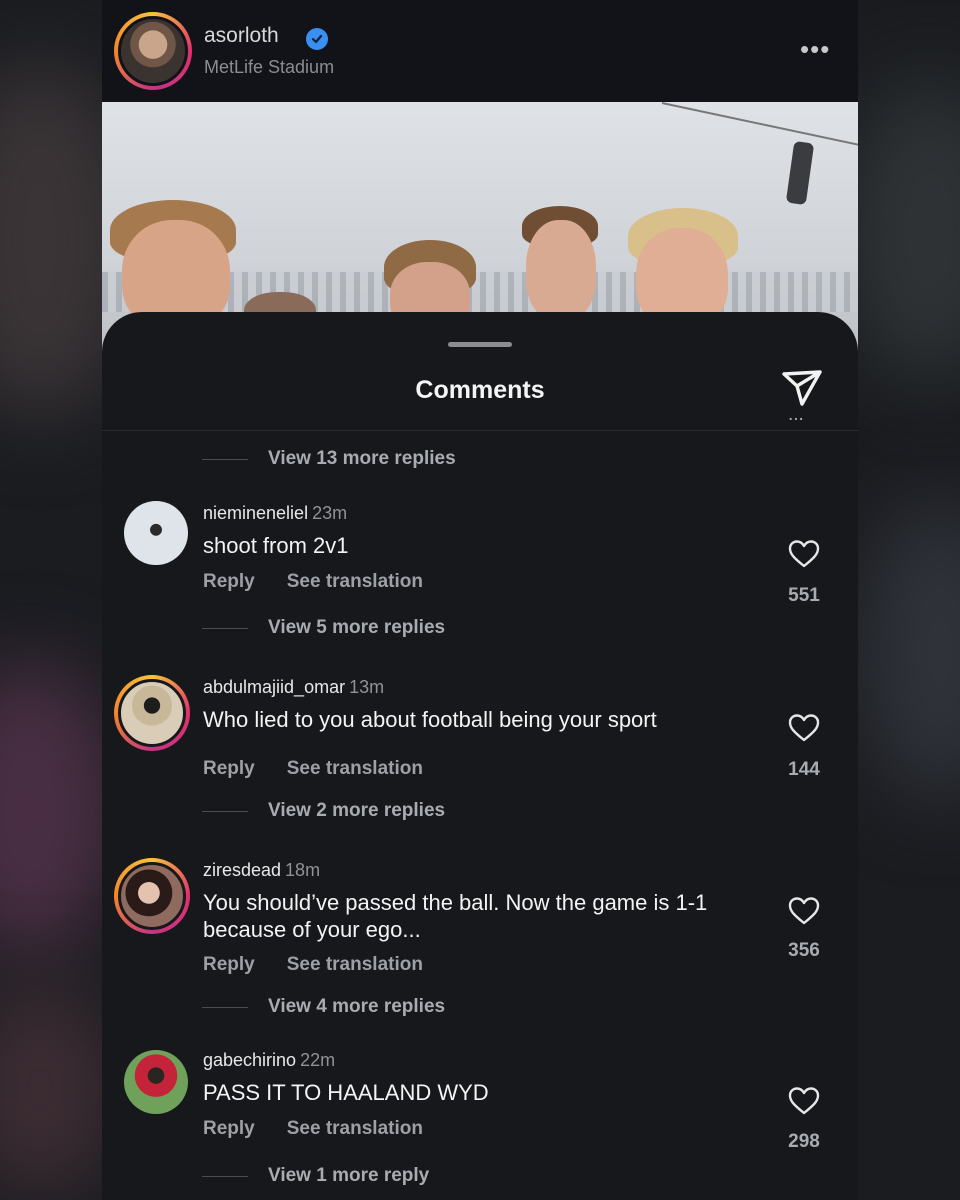 This screenshot has height=1200, width=960. Describe the element at coordinates (276, 545) in the screenshot. I see `comment-text: shoot from 2v1` at that location.